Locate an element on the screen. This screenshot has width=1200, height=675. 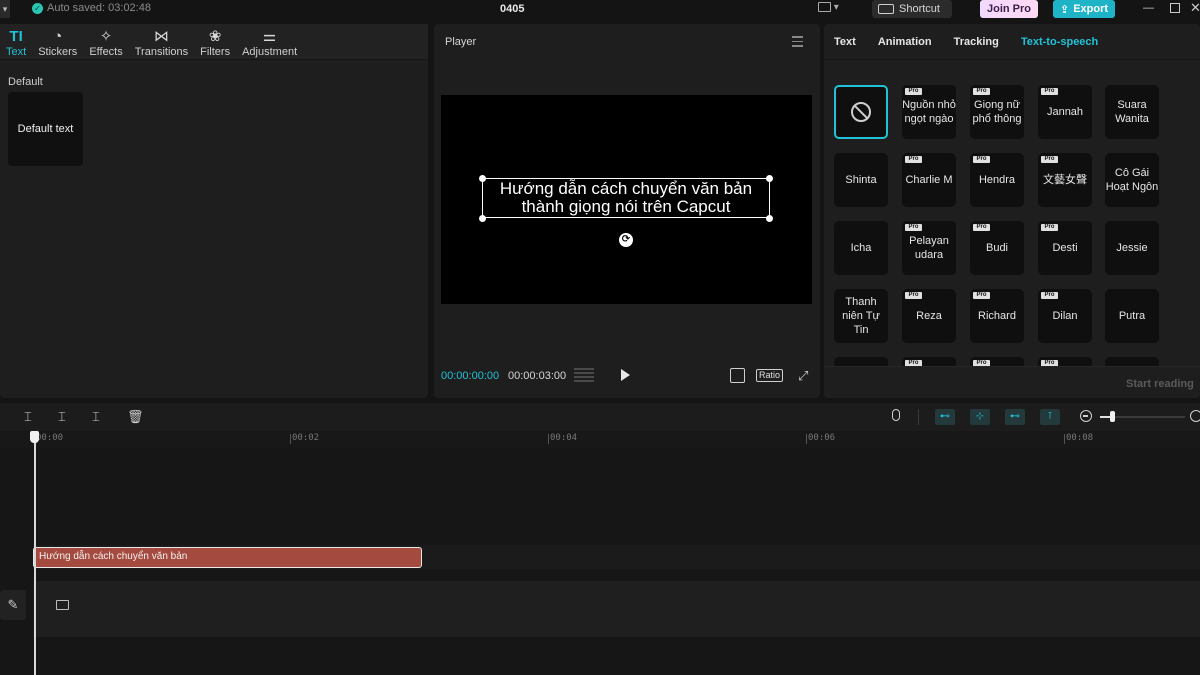
voice-option: Pro Hendra is located at coordinates (997, 180).